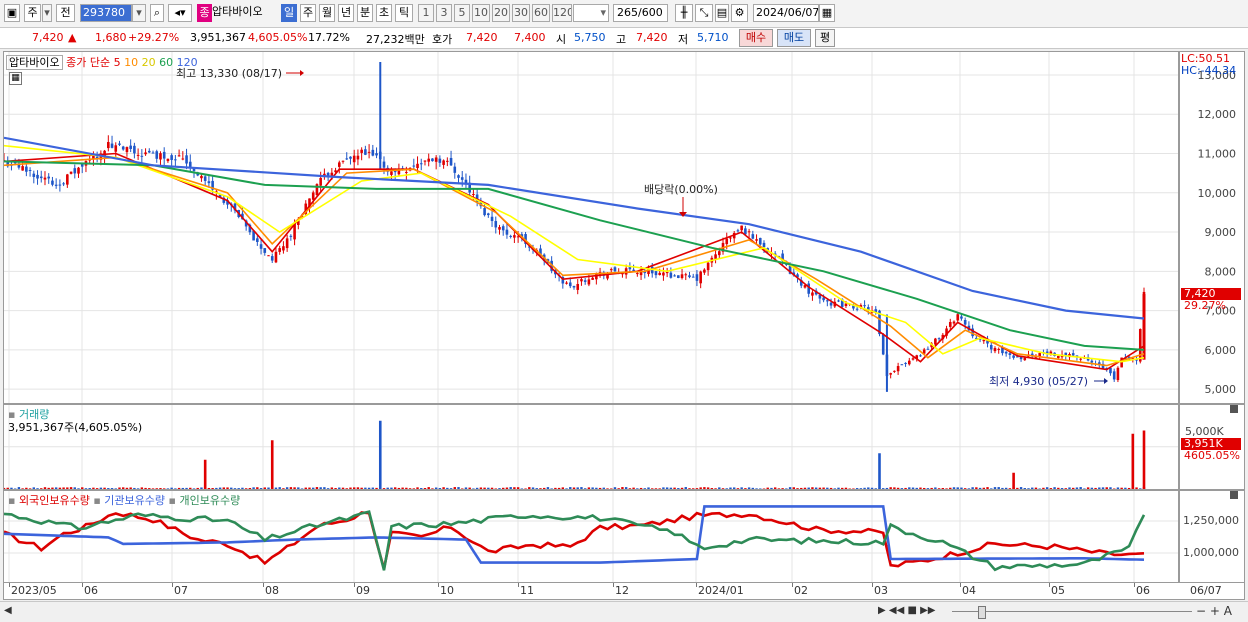 The image size is (1248, 622). Describe the element at coordinates (713, 37) in the screenshot. I see `low-price: 5,710` at that location.